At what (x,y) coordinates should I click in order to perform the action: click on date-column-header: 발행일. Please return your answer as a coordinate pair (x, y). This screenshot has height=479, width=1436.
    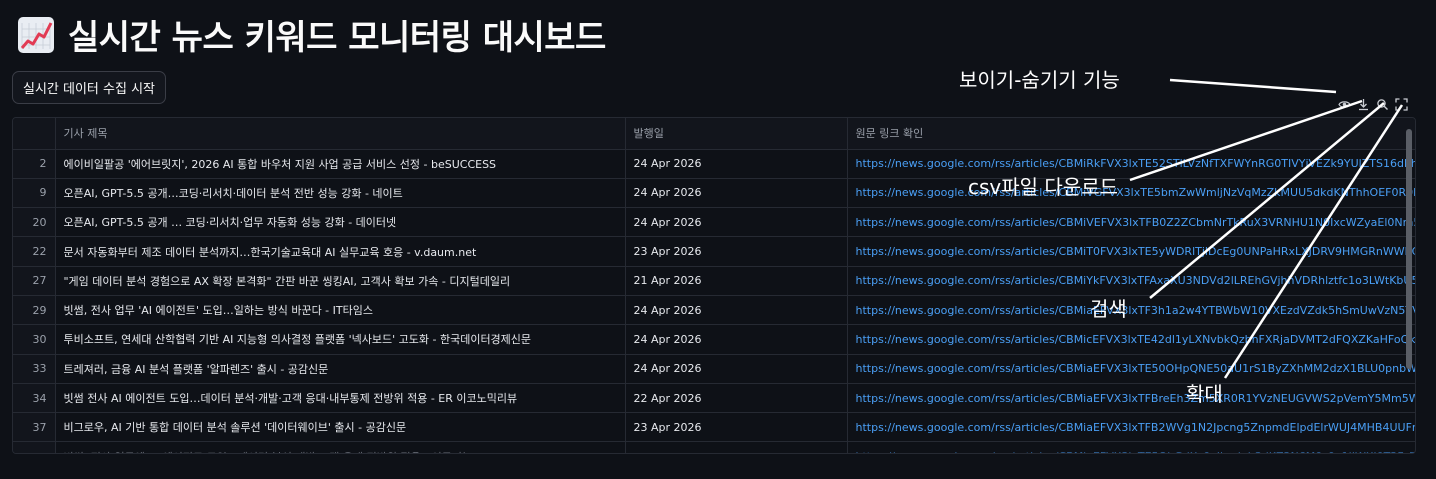
    Looking at the image, I should click on (736, 134).